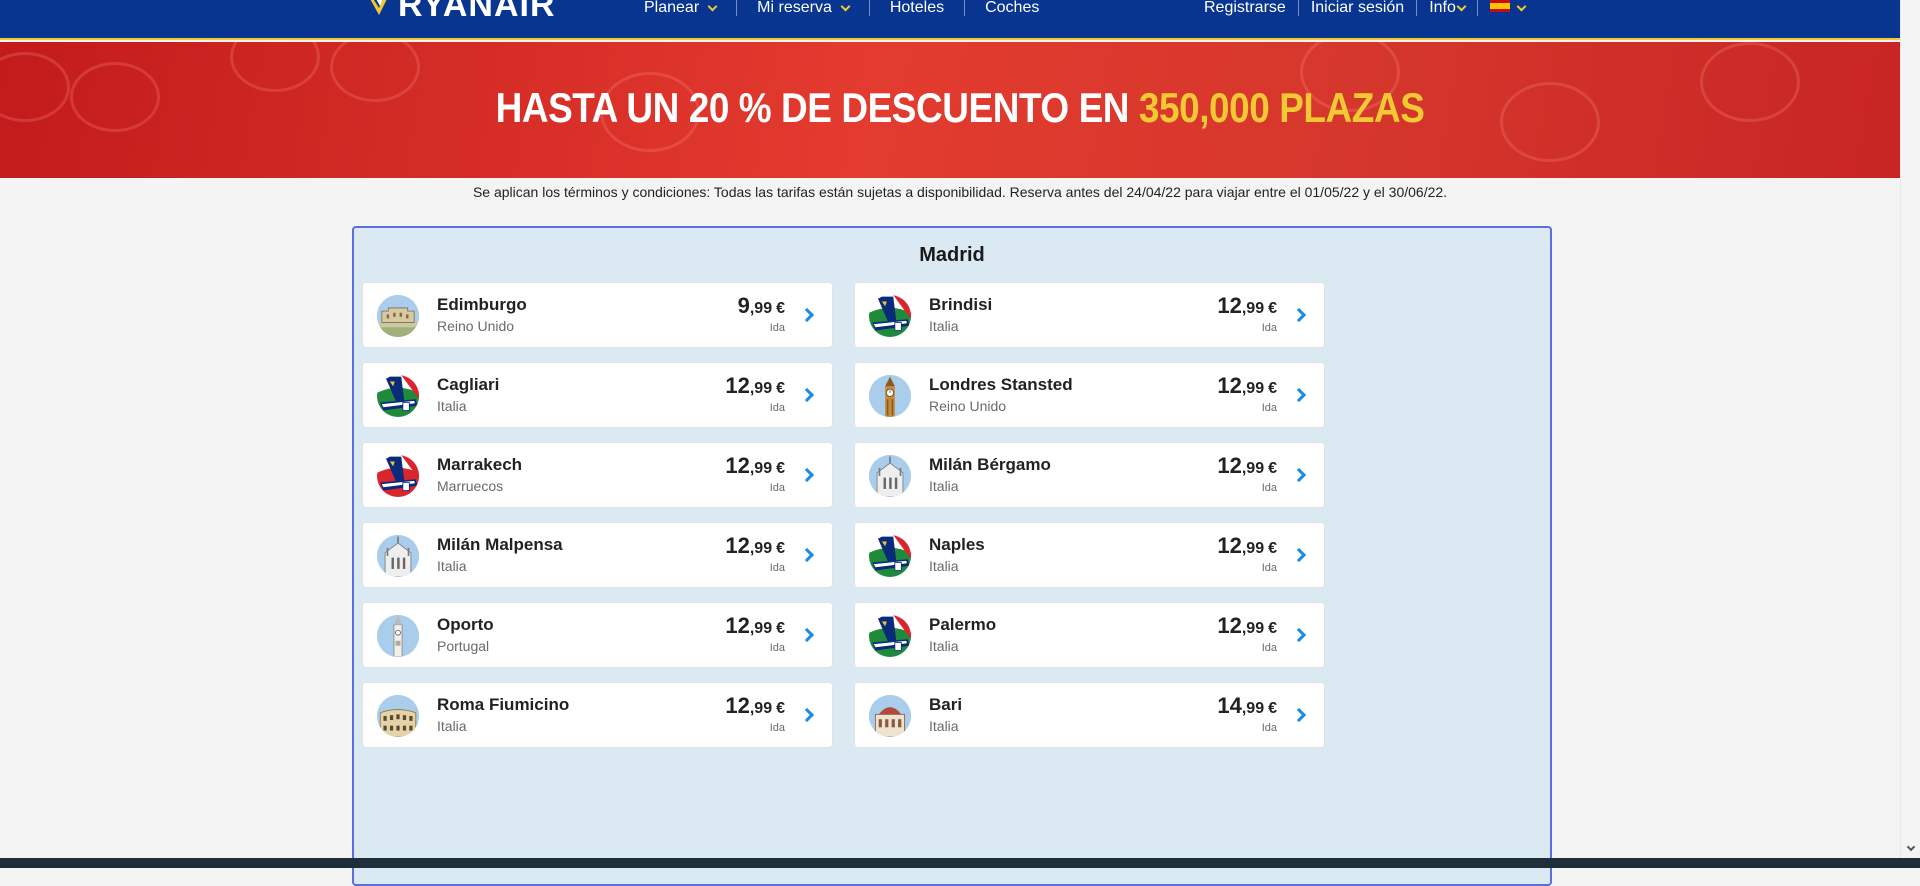  What do you see at coordinates (1089, 715) in the screenshot?
I see `destination-card: Bari Italia 14,99€ Ida` at bounding box center [1089, 715].